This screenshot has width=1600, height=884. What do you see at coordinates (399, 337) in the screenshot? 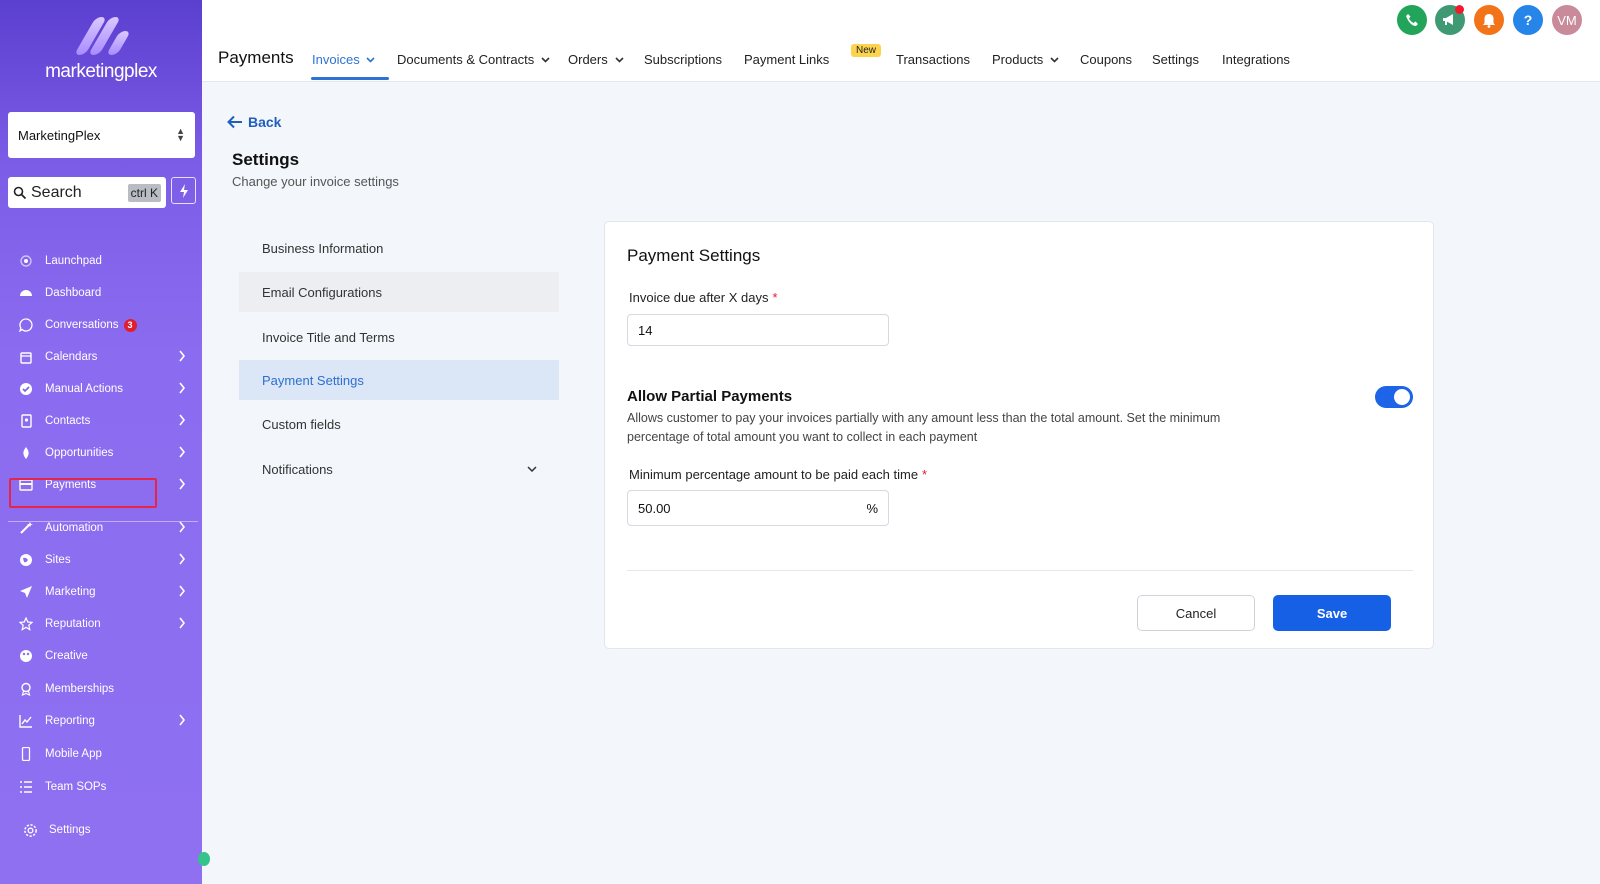
I see `settings-nav-invoice-title-terms: Invoice Title and Terms` at bounding box center [399, 337].